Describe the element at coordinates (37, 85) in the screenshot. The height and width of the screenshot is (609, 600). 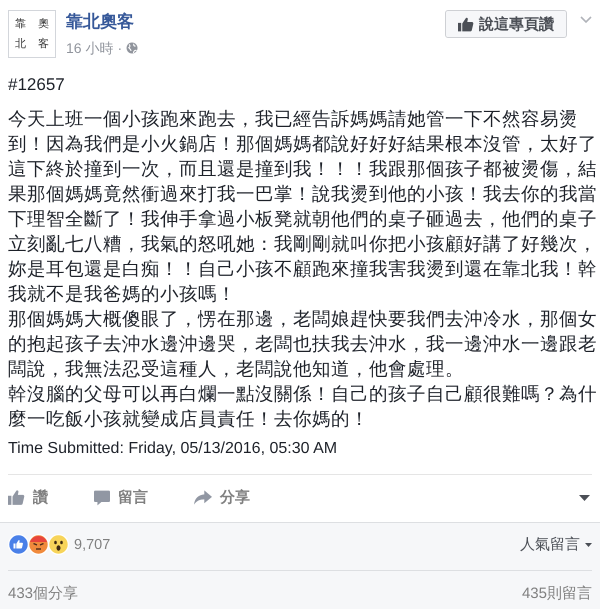
I see `post-number: #12657` at that location.